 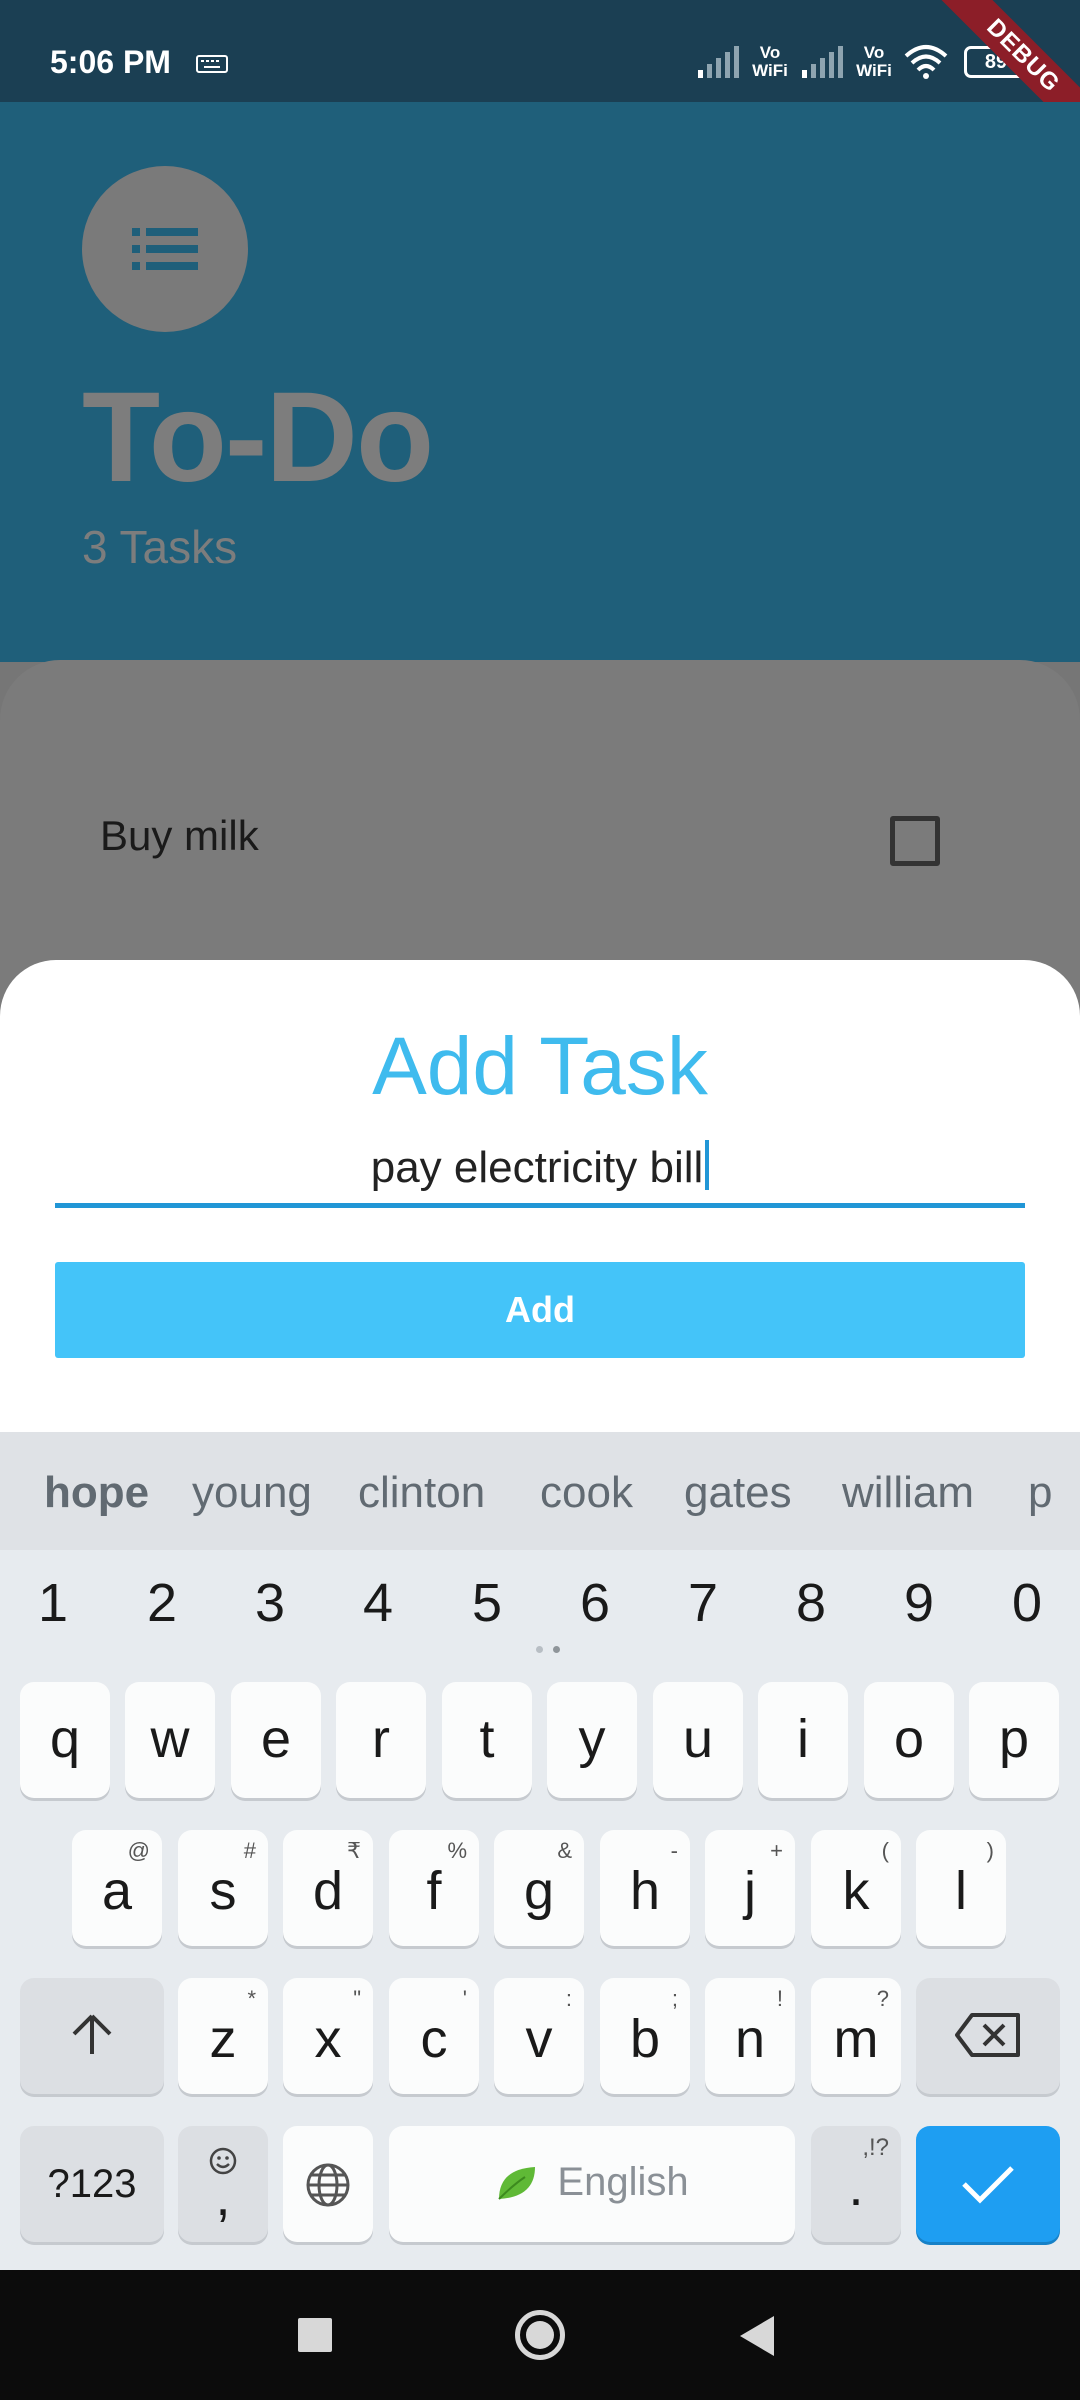 What do you see at coordinates (803, 1740) in the screenshot?
I see `key-i: i` at bounding box center [803, 1740].